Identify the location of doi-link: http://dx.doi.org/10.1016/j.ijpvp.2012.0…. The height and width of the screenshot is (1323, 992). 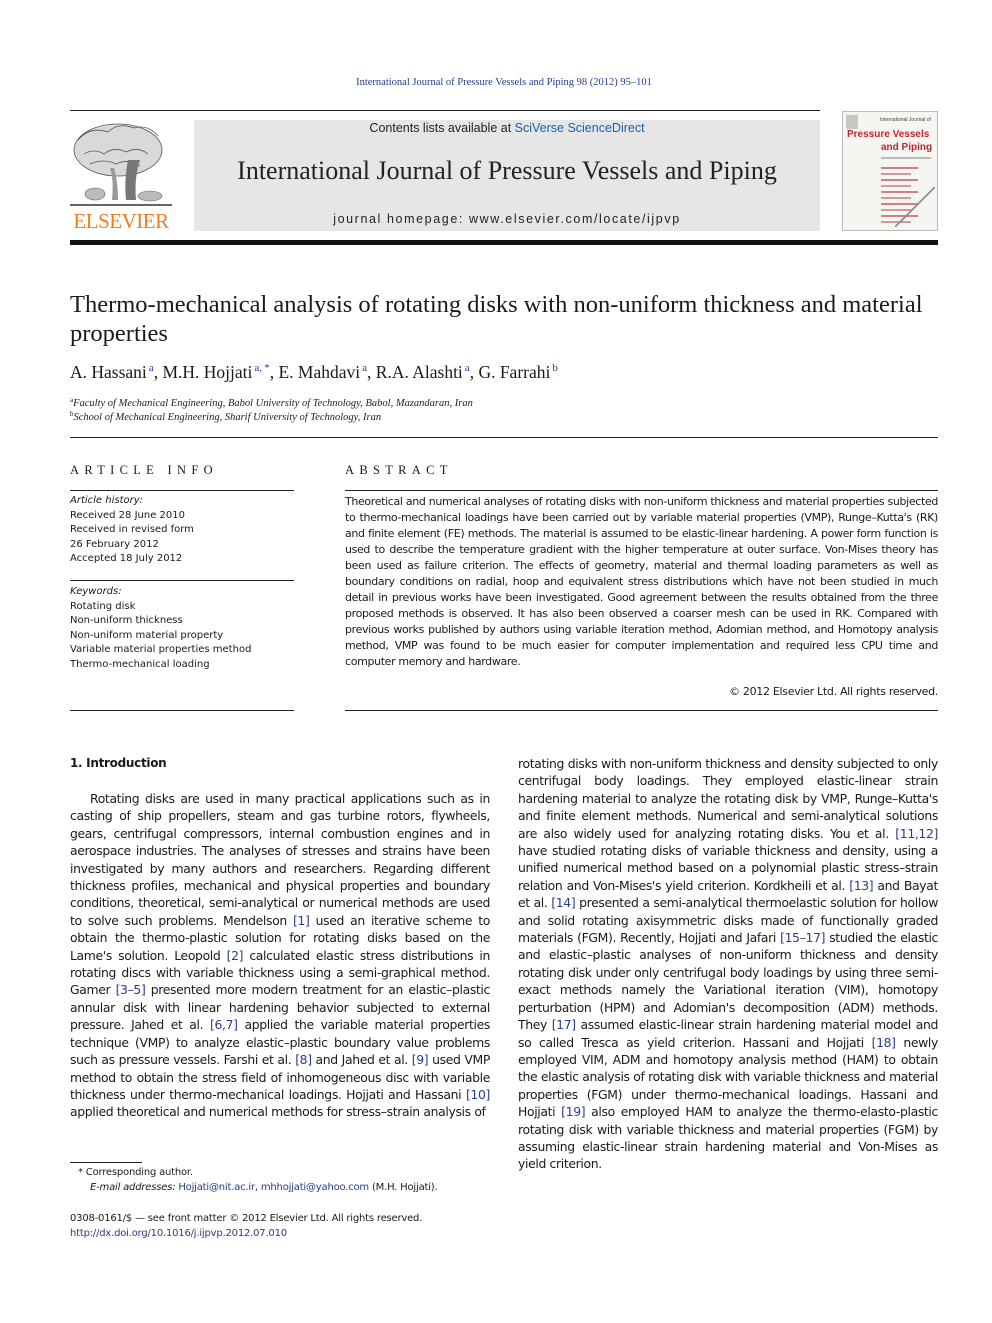
(246, 1234).